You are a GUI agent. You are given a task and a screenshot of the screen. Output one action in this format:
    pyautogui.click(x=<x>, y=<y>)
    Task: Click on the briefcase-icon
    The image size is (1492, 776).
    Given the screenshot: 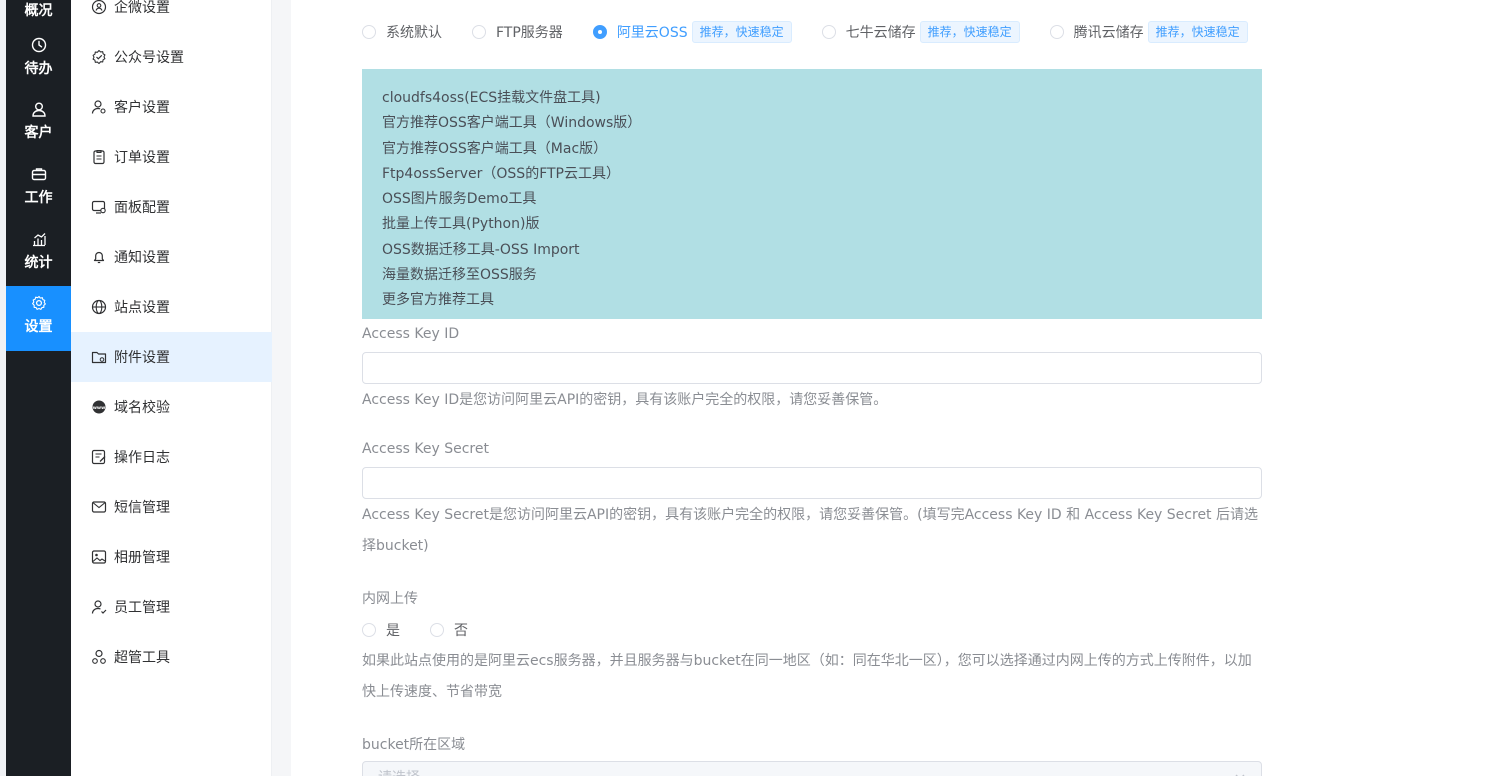 What is the action you would take?
    pyautogui.click(x=38, y=174)
    